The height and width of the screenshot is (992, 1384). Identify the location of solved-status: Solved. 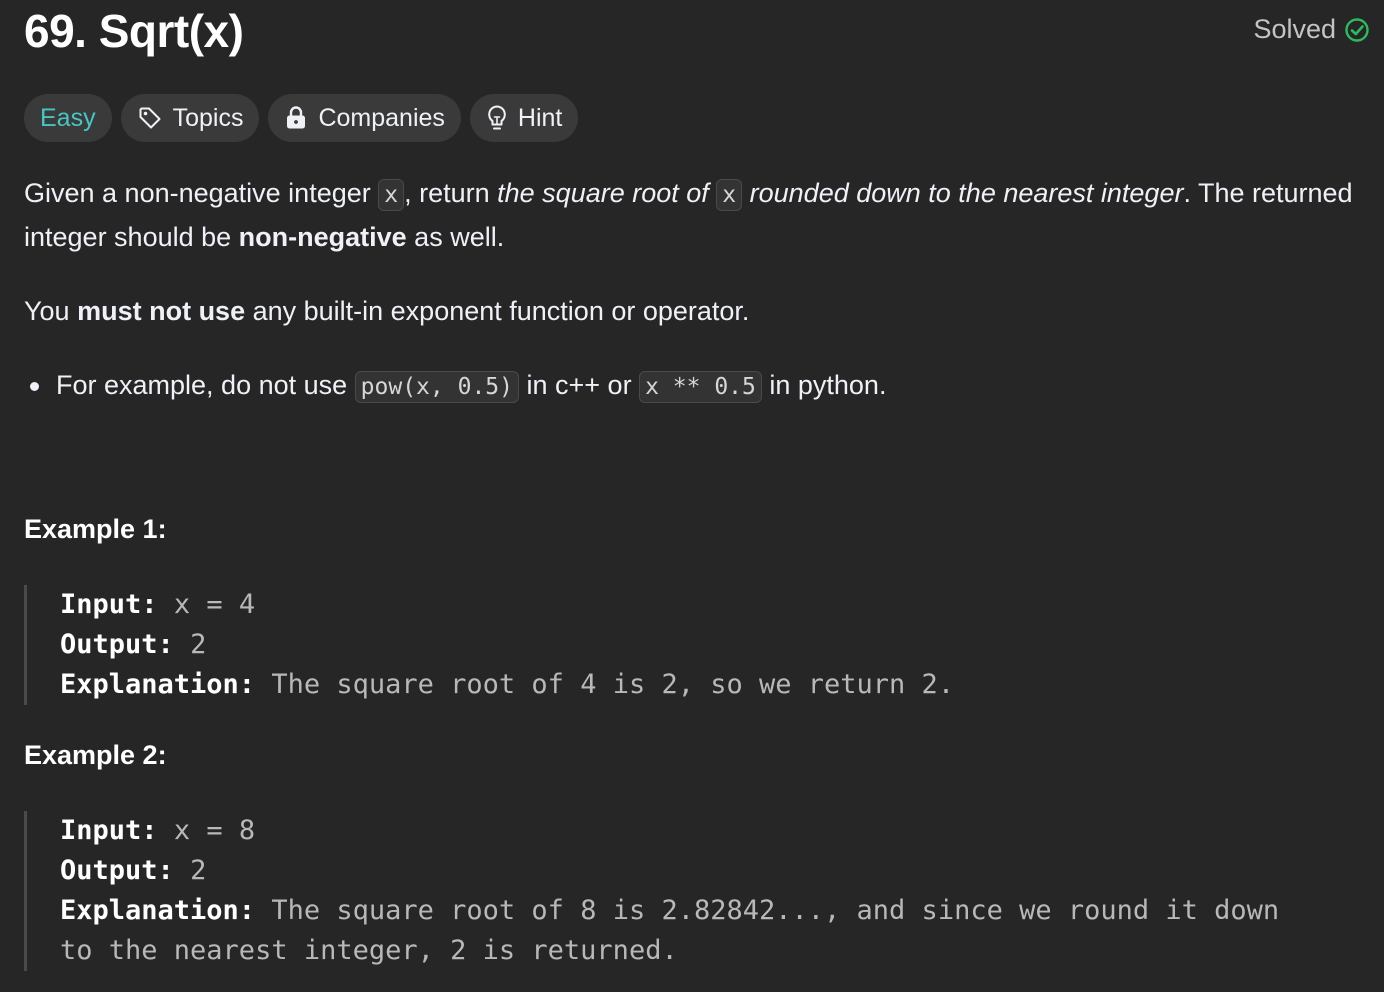
(1311, 29).